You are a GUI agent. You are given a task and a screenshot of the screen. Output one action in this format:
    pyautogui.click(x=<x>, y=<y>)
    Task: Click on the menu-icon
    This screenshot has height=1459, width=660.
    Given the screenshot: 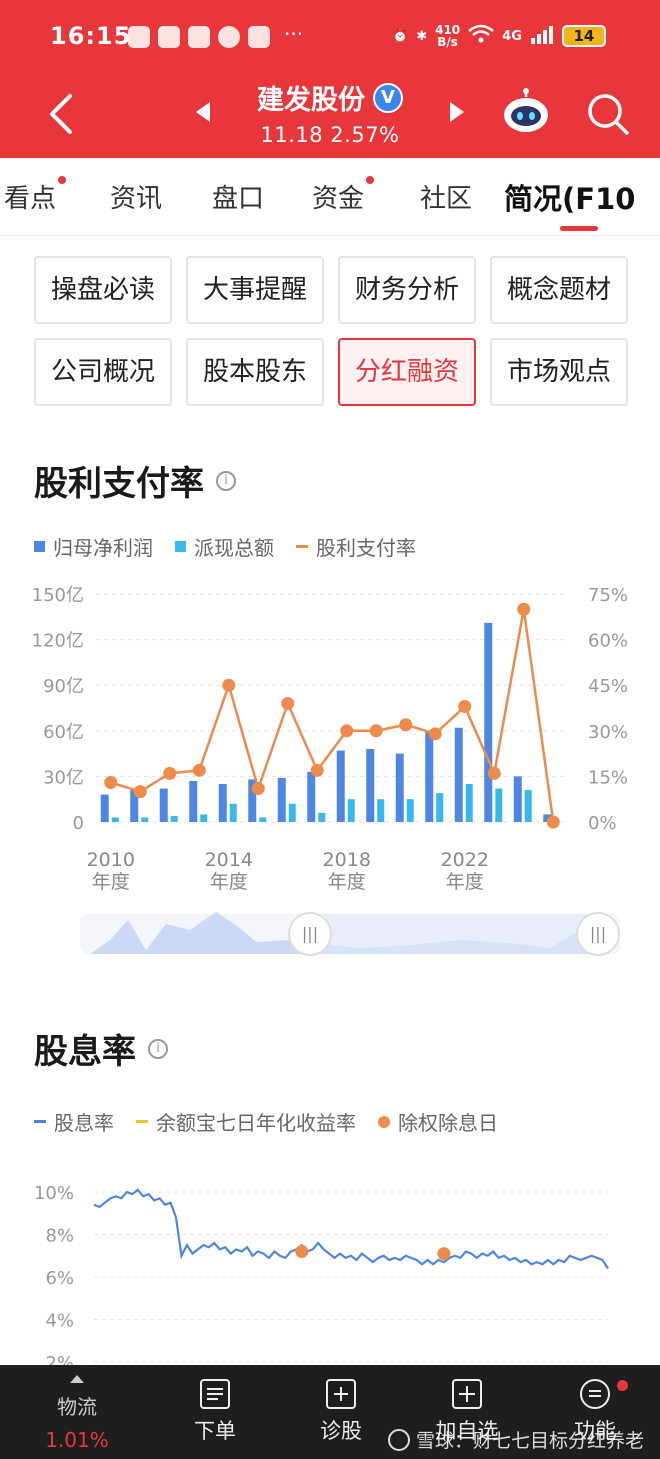 What is the action you would take?
    pyautogui.click(x=595, y=1394)
    